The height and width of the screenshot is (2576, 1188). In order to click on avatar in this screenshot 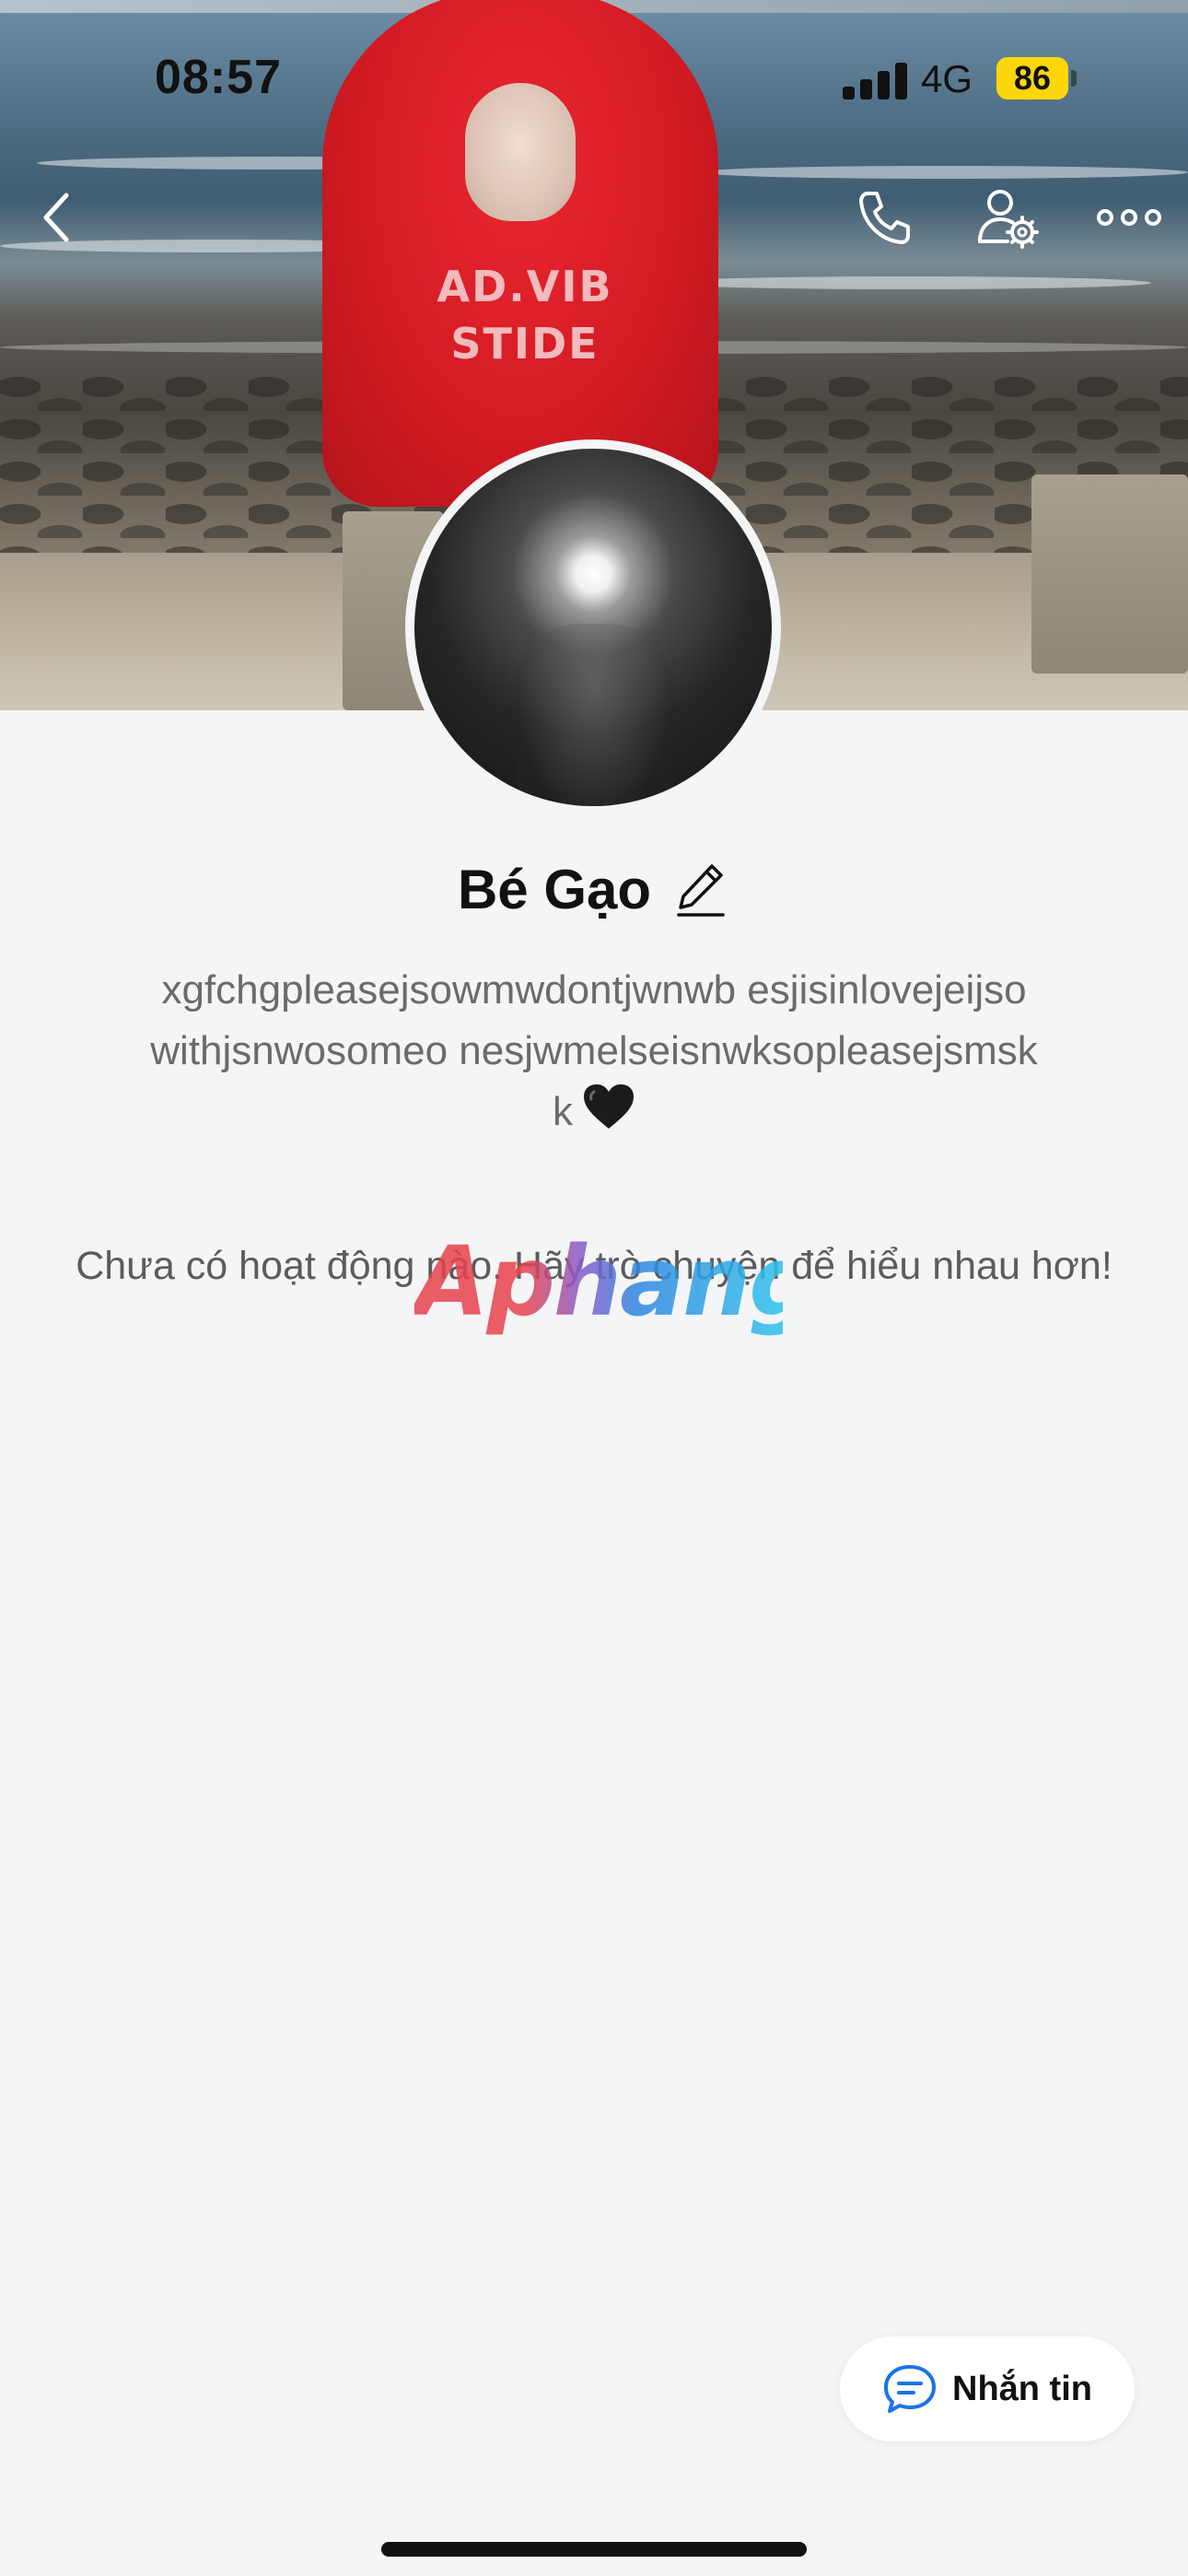, I will do `click(593, 627)`.